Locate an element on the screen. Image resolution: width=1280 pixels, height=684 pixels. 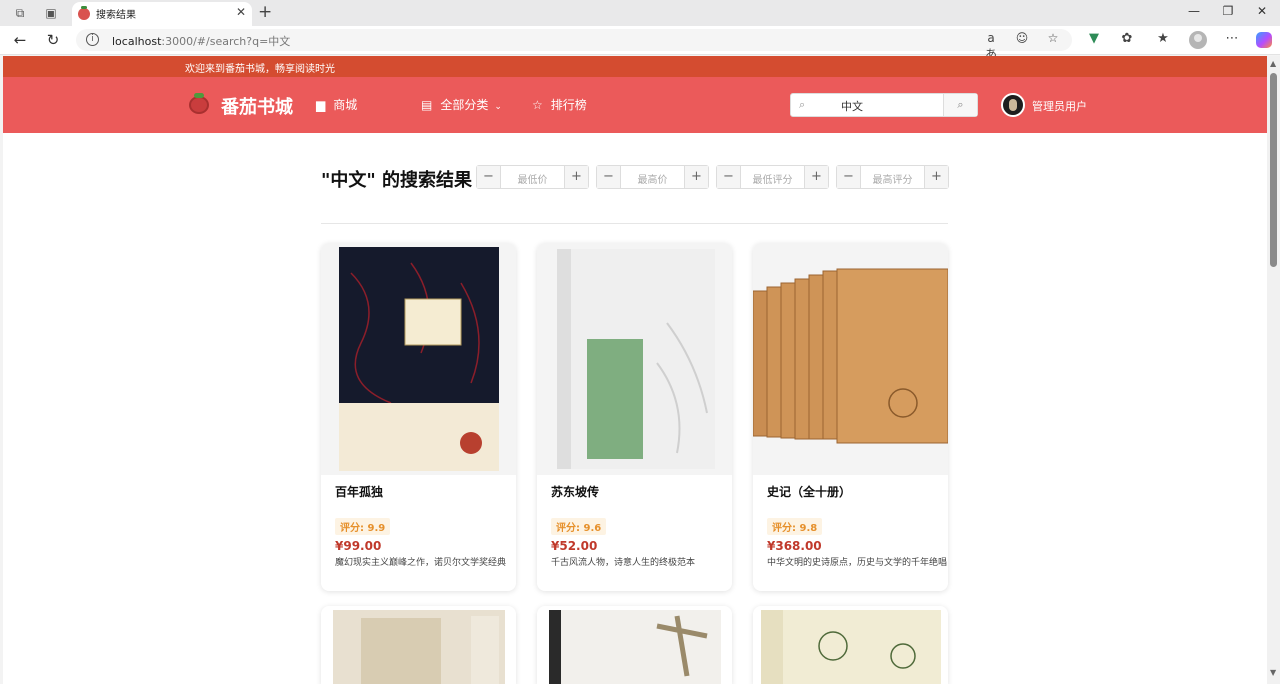
book-card: 百年孤独 评分: 9.9 ¥99.00 魔幻现实主义巅峰之作，诺贝尔文学奖经典 is located at coordinates (418, 417).